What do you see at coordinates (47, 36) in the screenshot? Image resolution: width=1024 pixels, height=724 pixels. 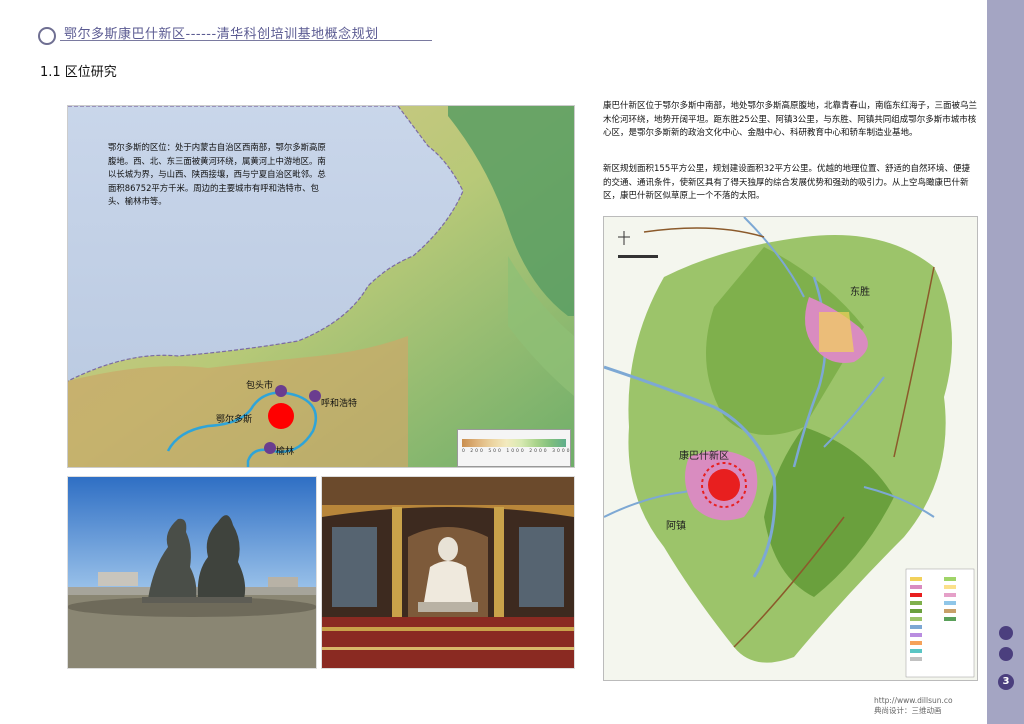 I see `header-circle-icon` at bounding box center [47, 36].